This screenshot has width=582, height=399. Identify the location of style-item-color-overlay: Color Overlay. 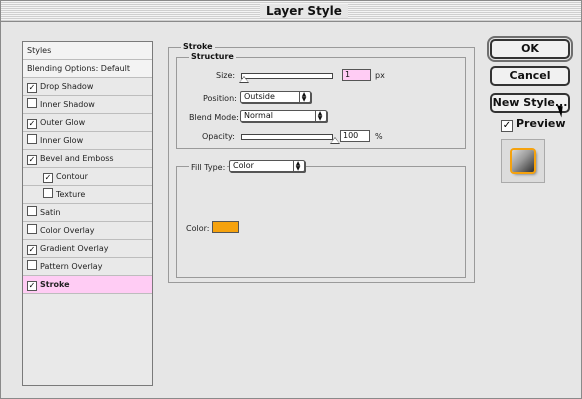
(87, 231).